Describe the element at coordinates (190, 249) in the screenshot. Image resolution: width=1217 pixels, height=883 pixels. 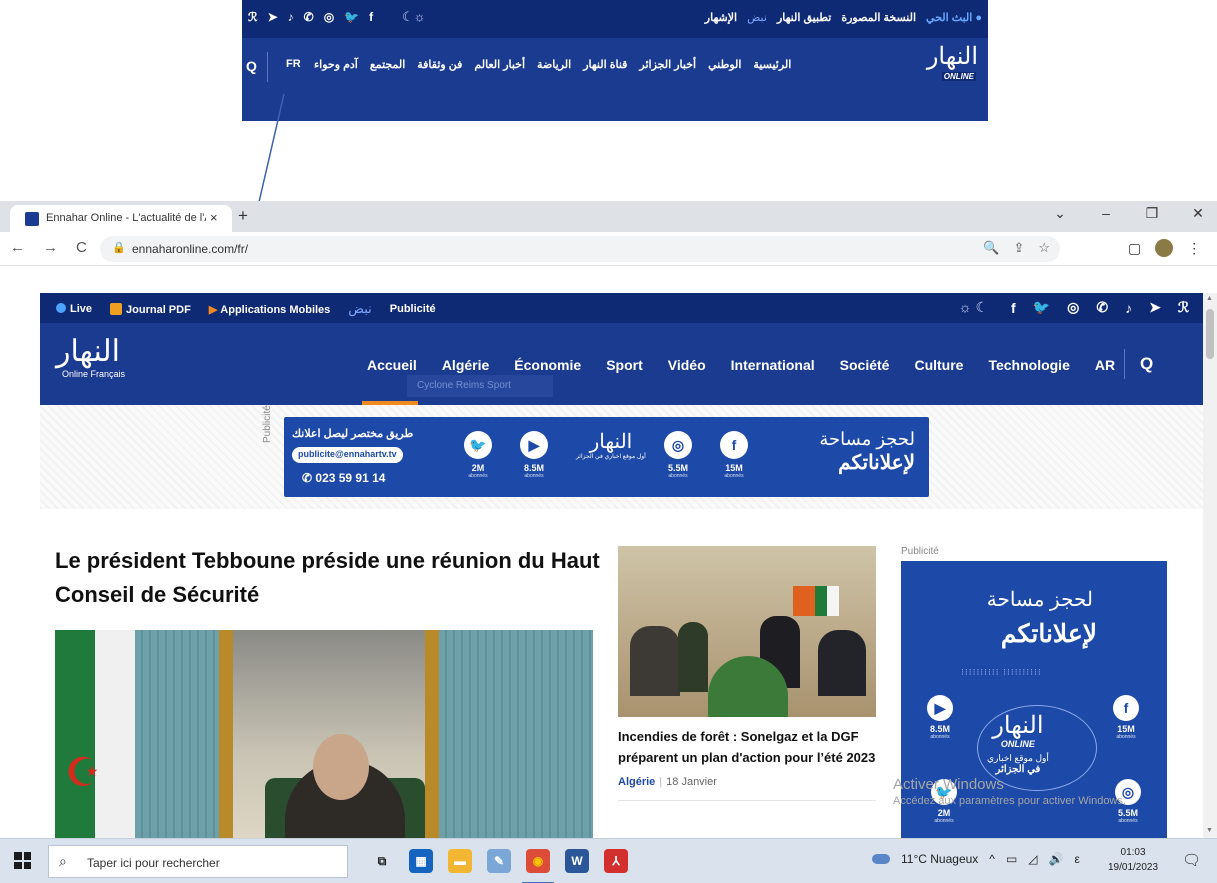
I see `url-text: ennaharonline.com/fr/` at that location.